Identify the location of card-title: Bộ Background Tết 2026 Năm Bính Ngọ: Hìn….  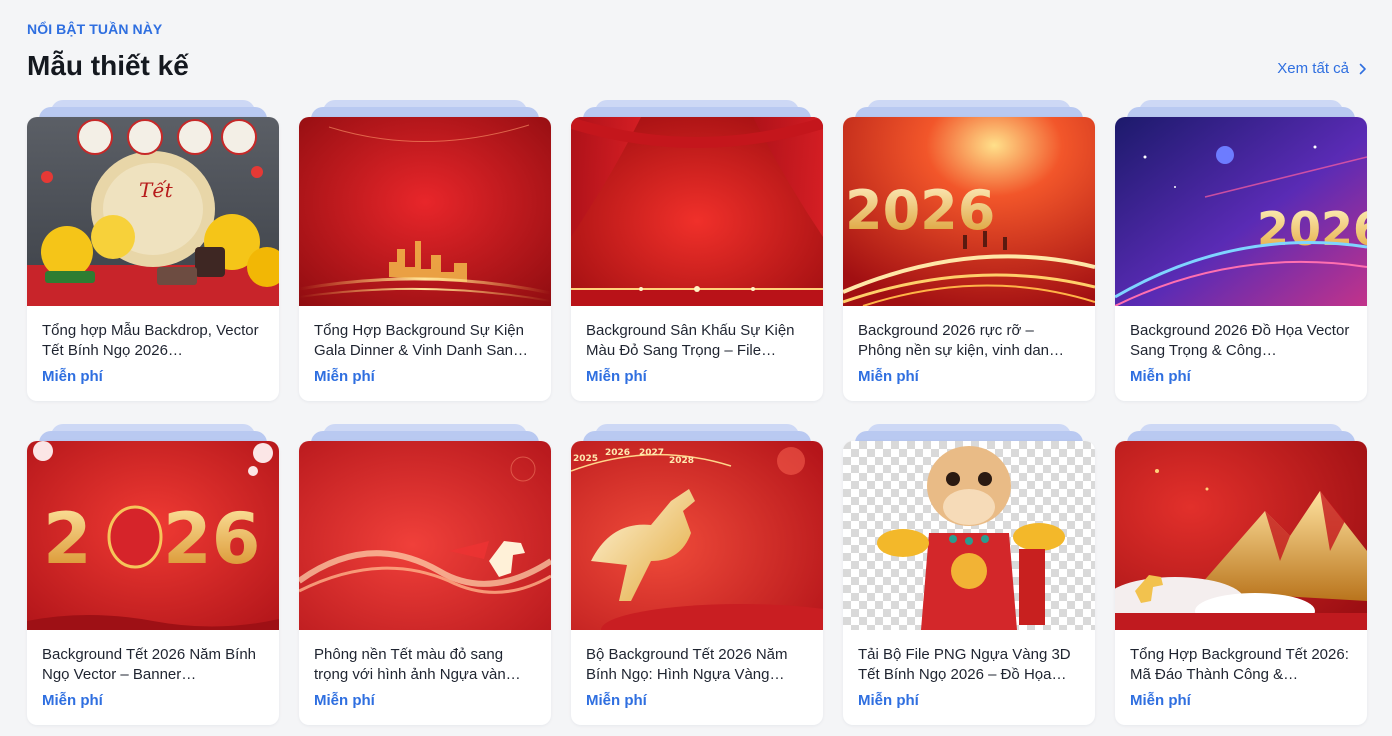
(687, 664).